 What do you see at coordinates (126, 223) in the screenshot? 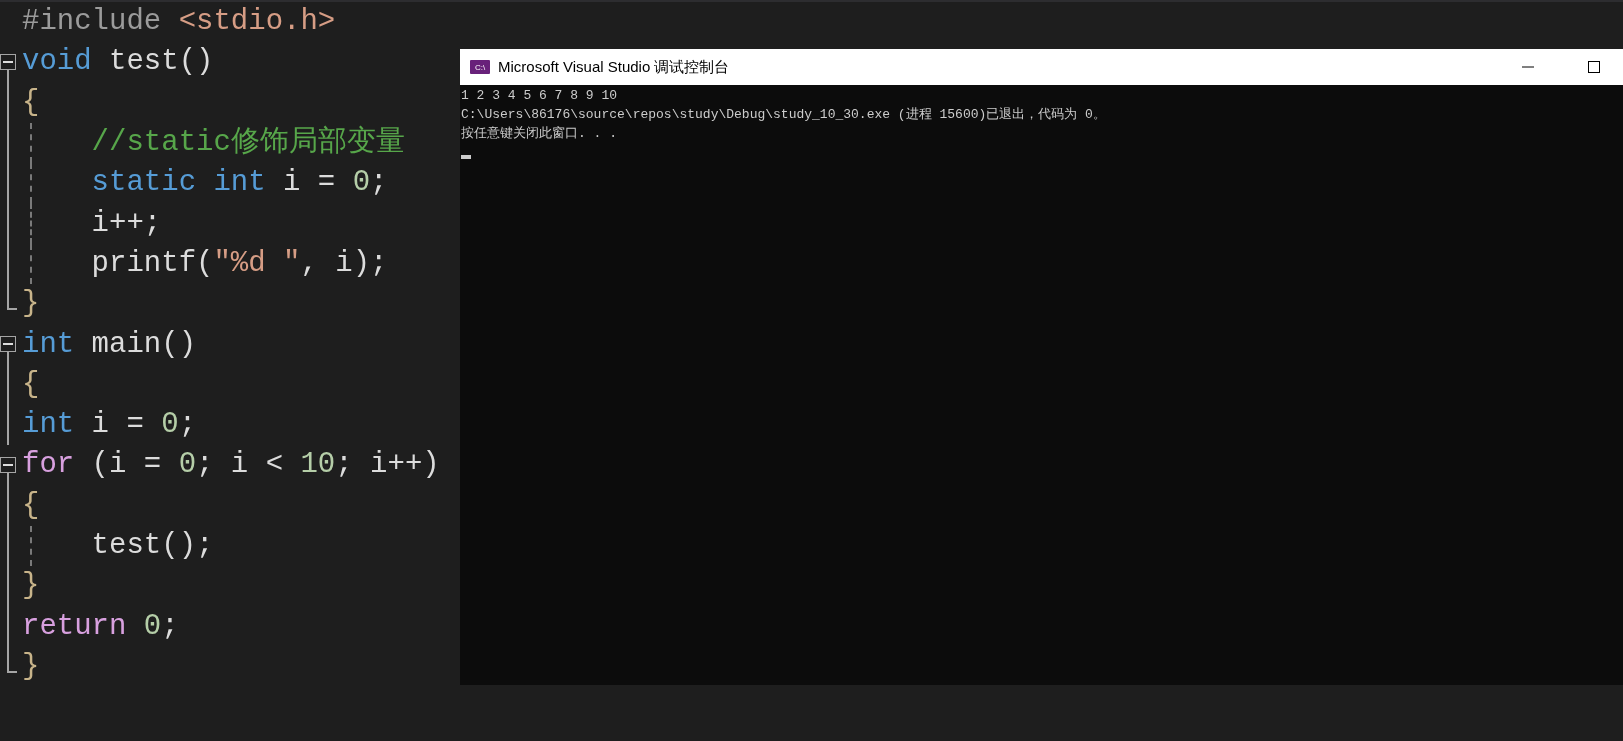
I see `code-line: i++;` at bounding box center [126, 223].